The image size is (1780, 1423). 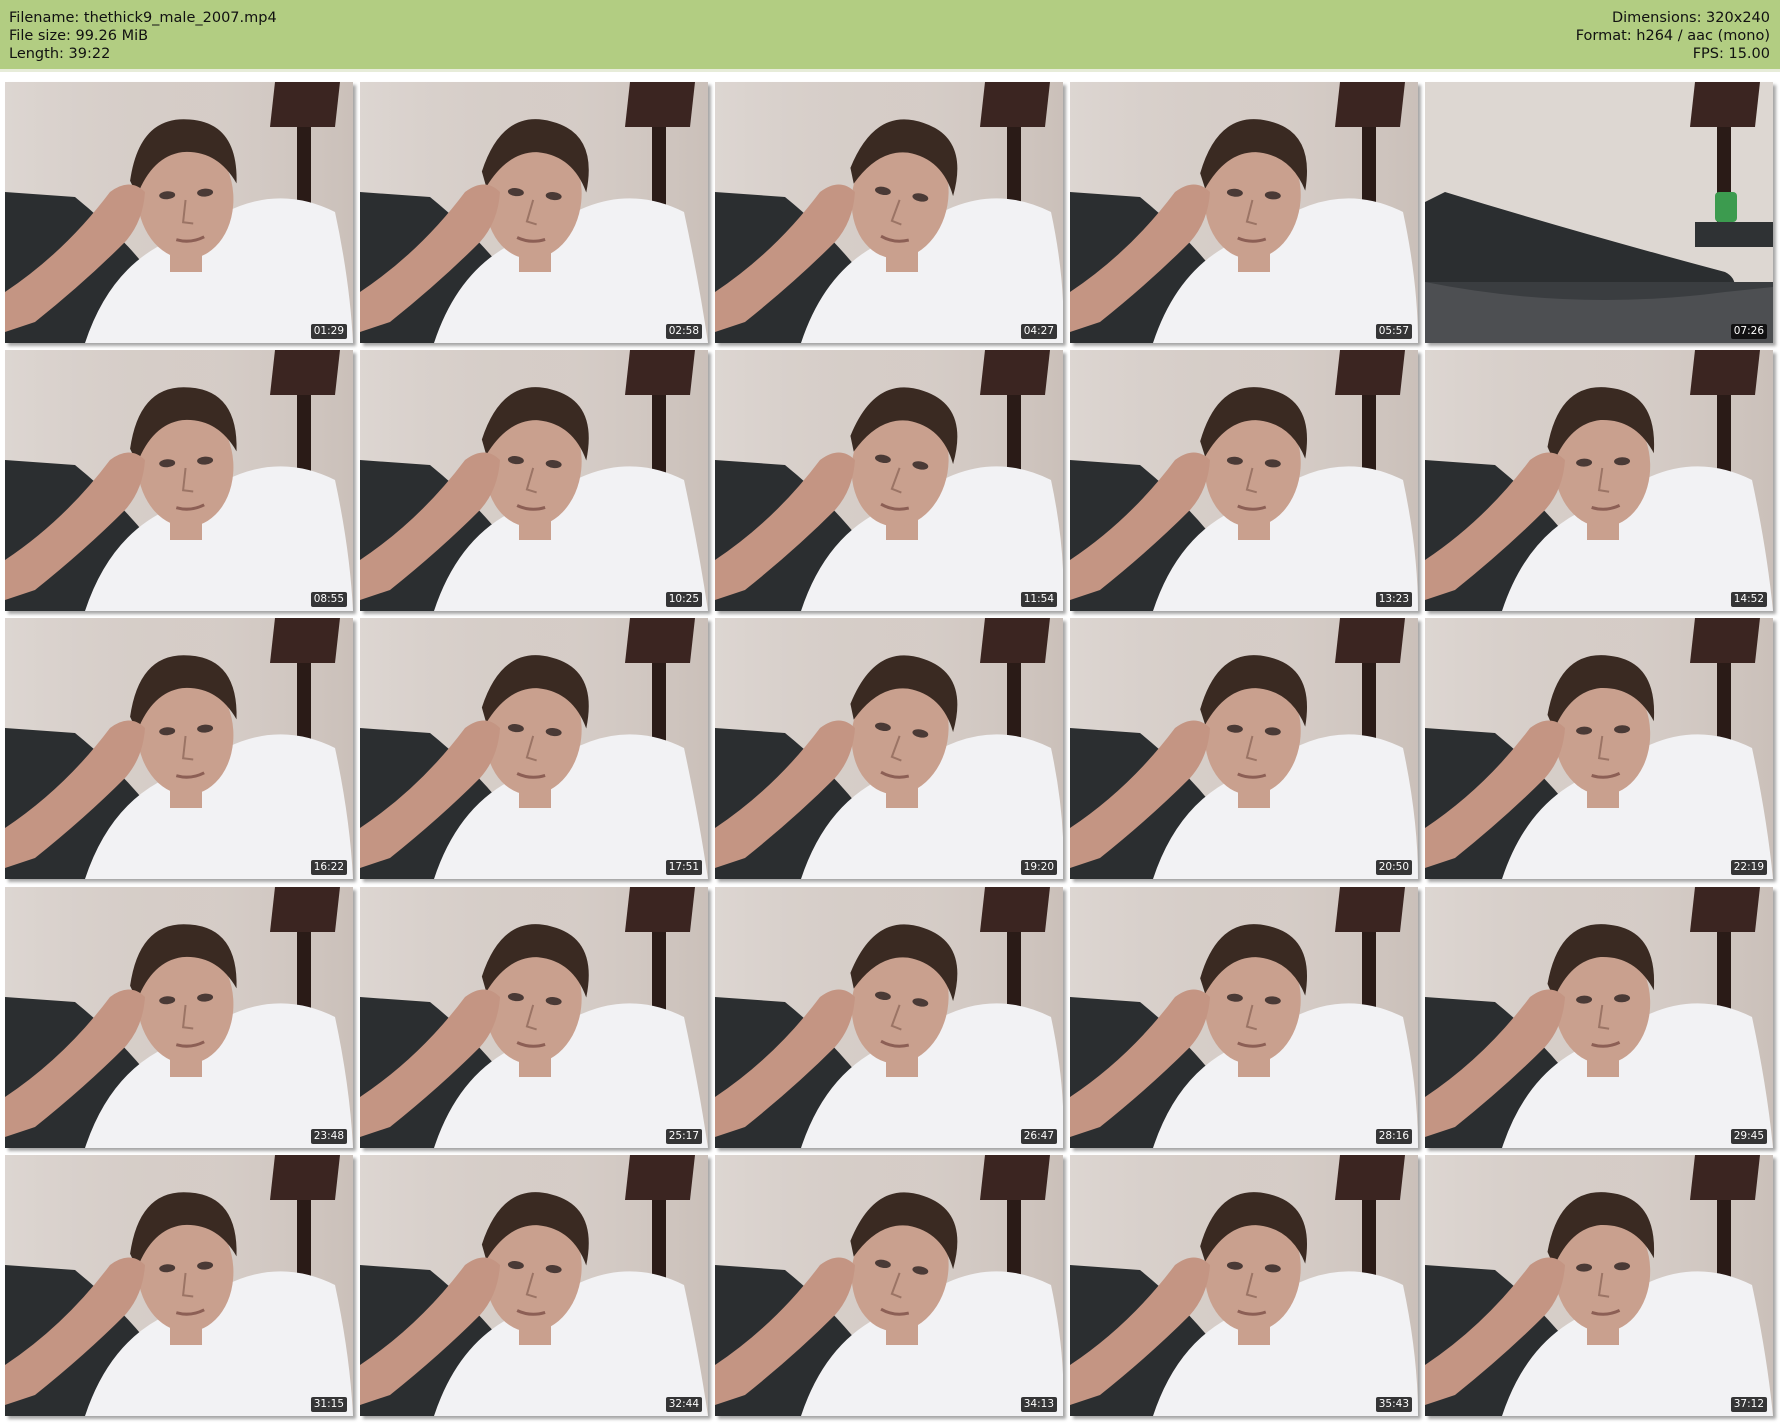 I want to click on timestamp-label: 31:15, so click(x=328, y=1404).